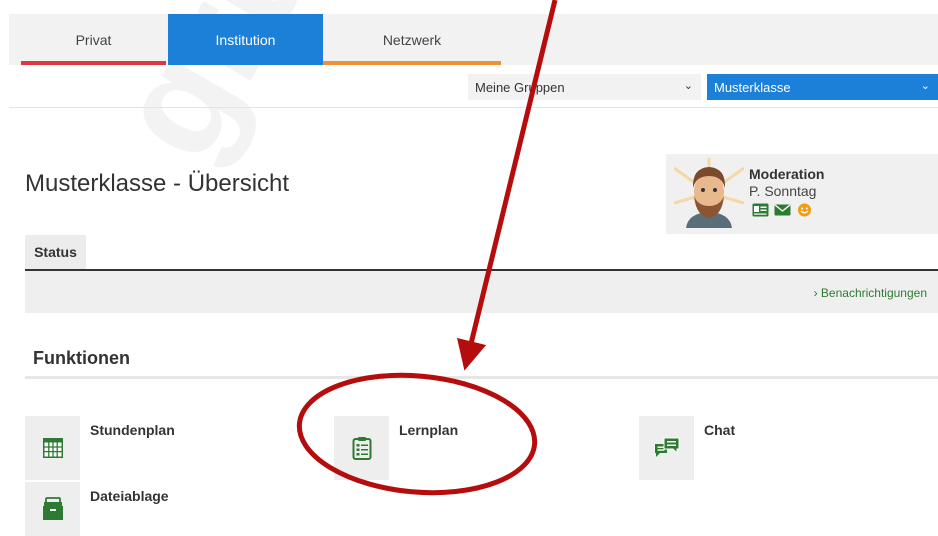 The width and height of the screenshot is (938, 536). Describe the element at coordinates (473, 107) in the screenshot. I see `header-divider` at that location.